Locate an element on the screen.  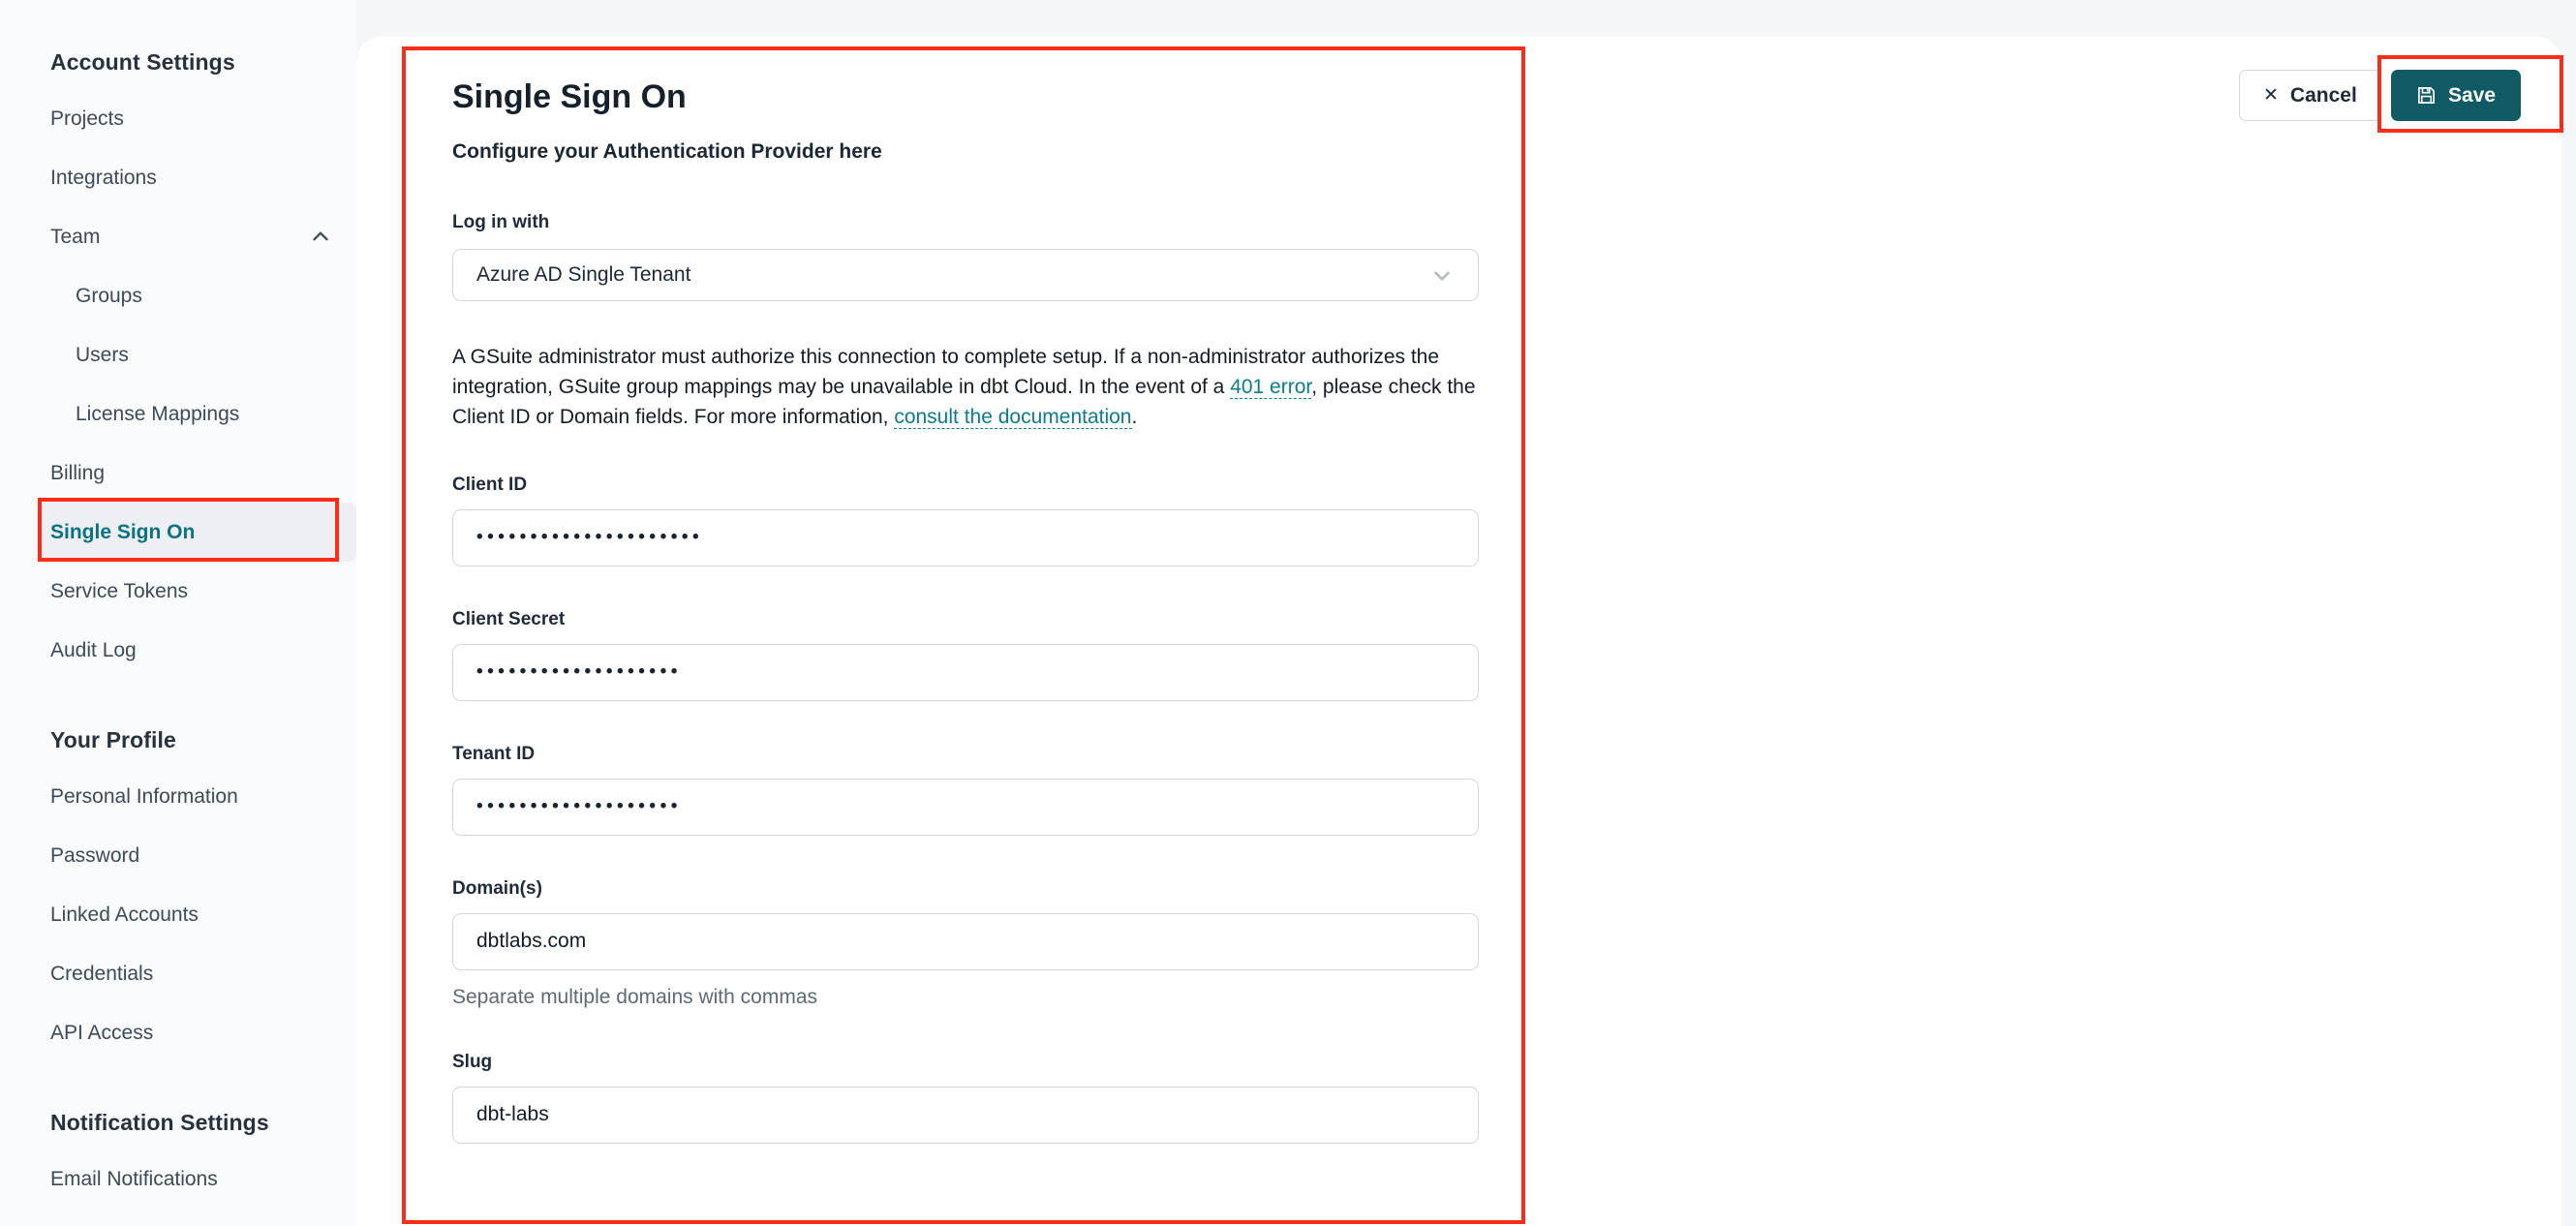
sidebar-item-personal-information: Personal Information is located at coordinates (178, 796).